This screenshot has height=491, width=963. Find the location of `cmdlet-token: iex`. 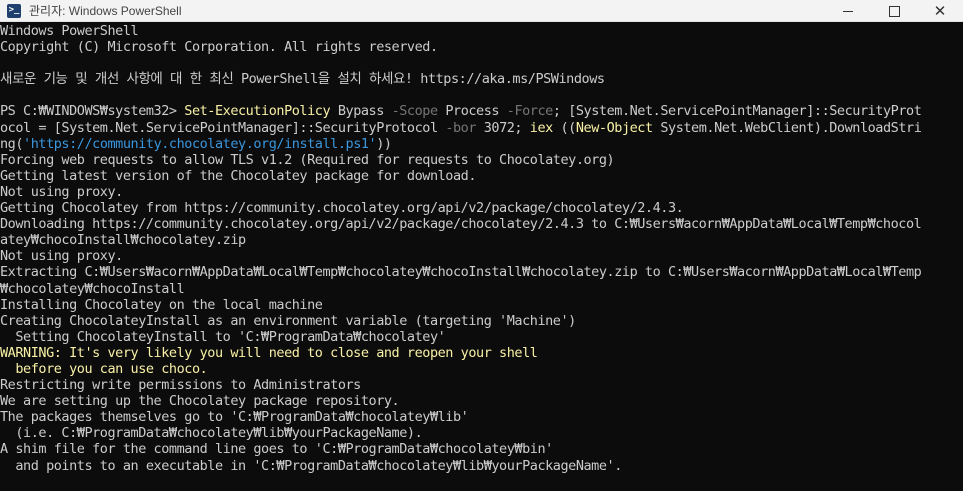

cmdlet-token: iex is located at coordinates (541, 127).